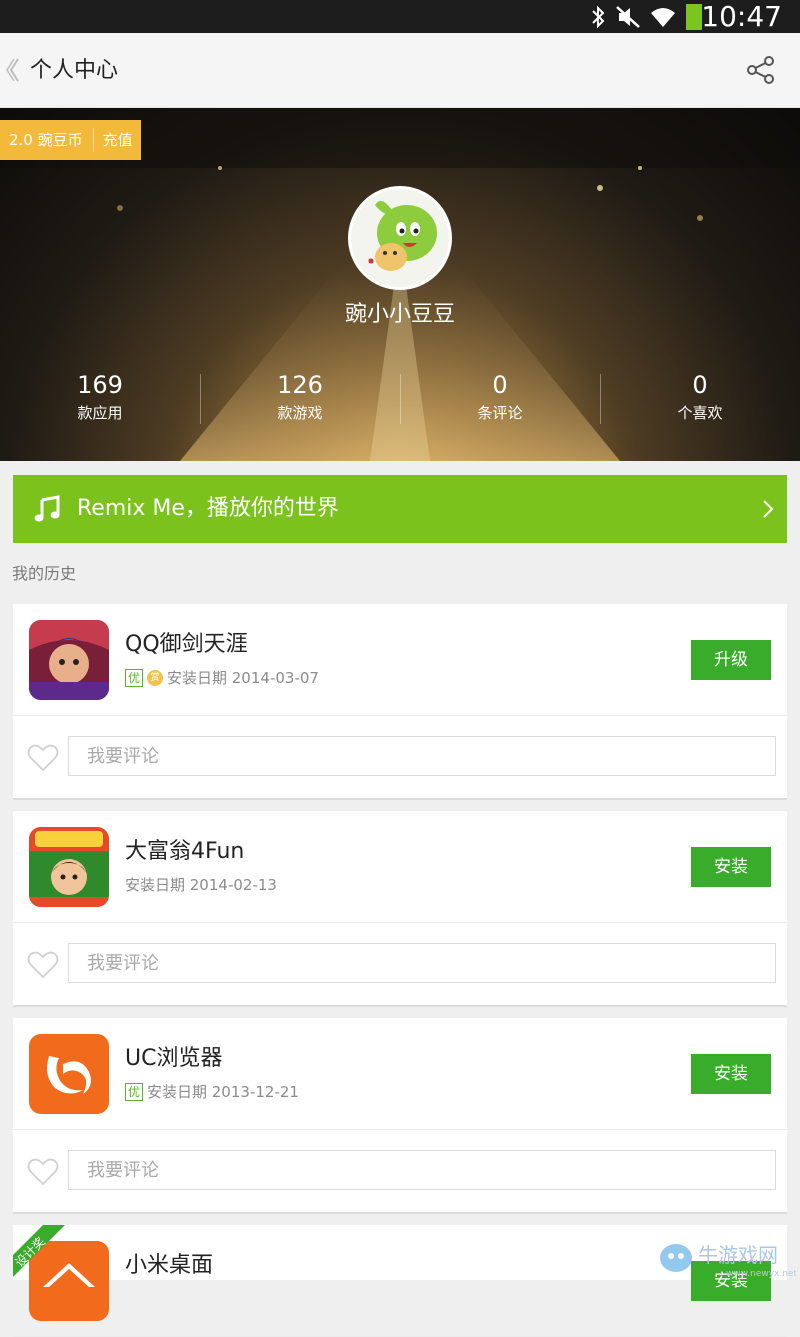 Image resolution: width=800 pixels, height=1337 pixels. What do you see at coordinates (741, 16) in the screenshot?
I see `status-time: 10:47` at bounding box center [741, 16].